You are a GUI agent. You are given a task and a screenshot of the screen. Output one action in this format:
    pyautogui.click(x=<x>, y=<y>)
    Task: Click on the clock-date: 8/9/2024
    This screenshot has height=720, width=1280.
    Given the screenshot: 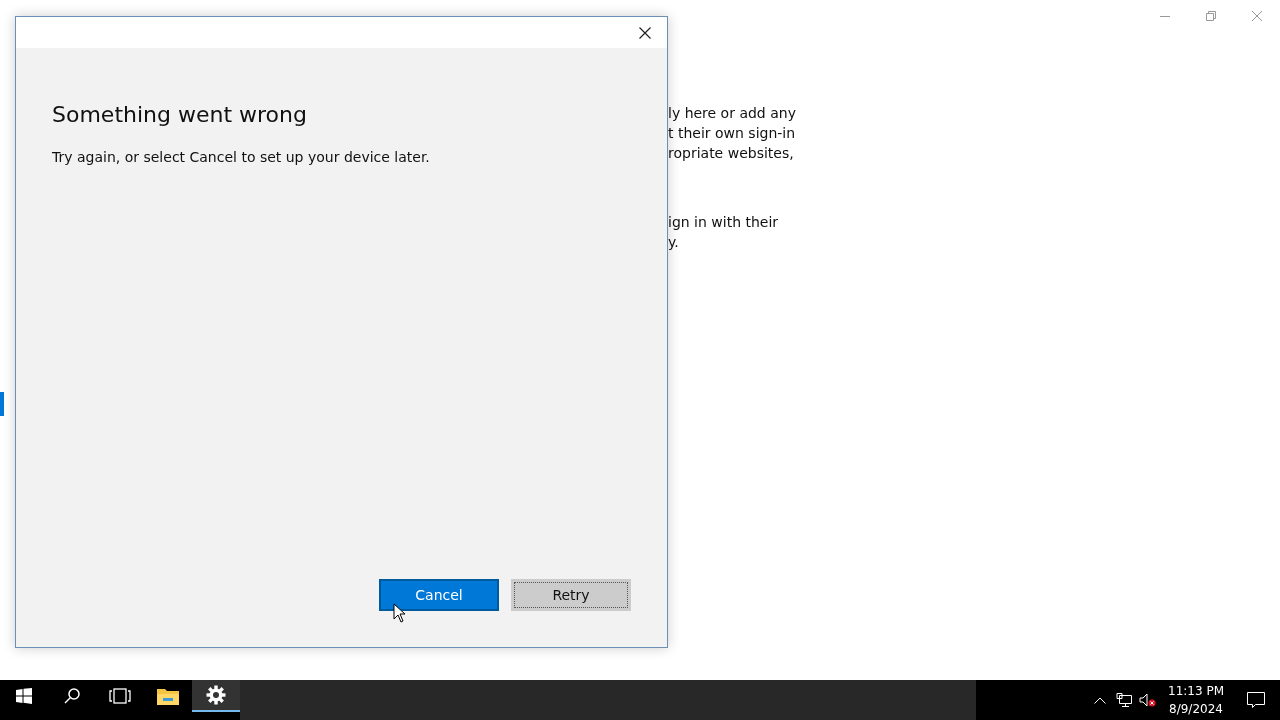 What is the action you would take?
    pyautogui.click(x=1196, y=709)
    